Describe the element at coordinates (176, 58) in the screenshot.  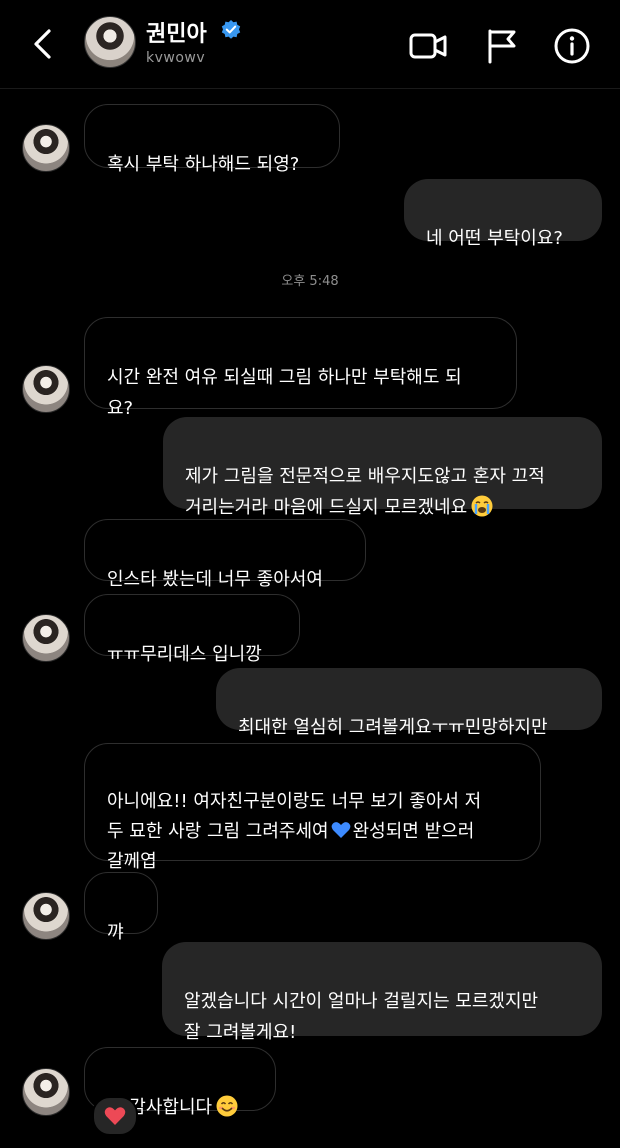
I see `contact-username: kvwowv` at that location.